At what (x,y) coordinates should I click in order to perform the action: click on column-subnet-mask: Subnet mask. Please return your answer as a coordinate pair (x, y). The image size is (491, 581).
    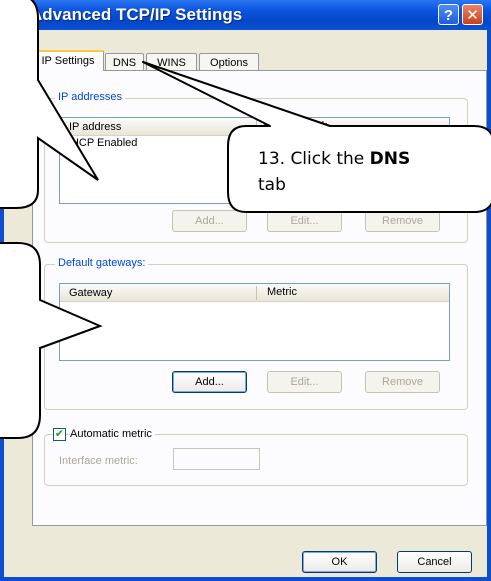
    Looking at the image, I should click on (295, 126).